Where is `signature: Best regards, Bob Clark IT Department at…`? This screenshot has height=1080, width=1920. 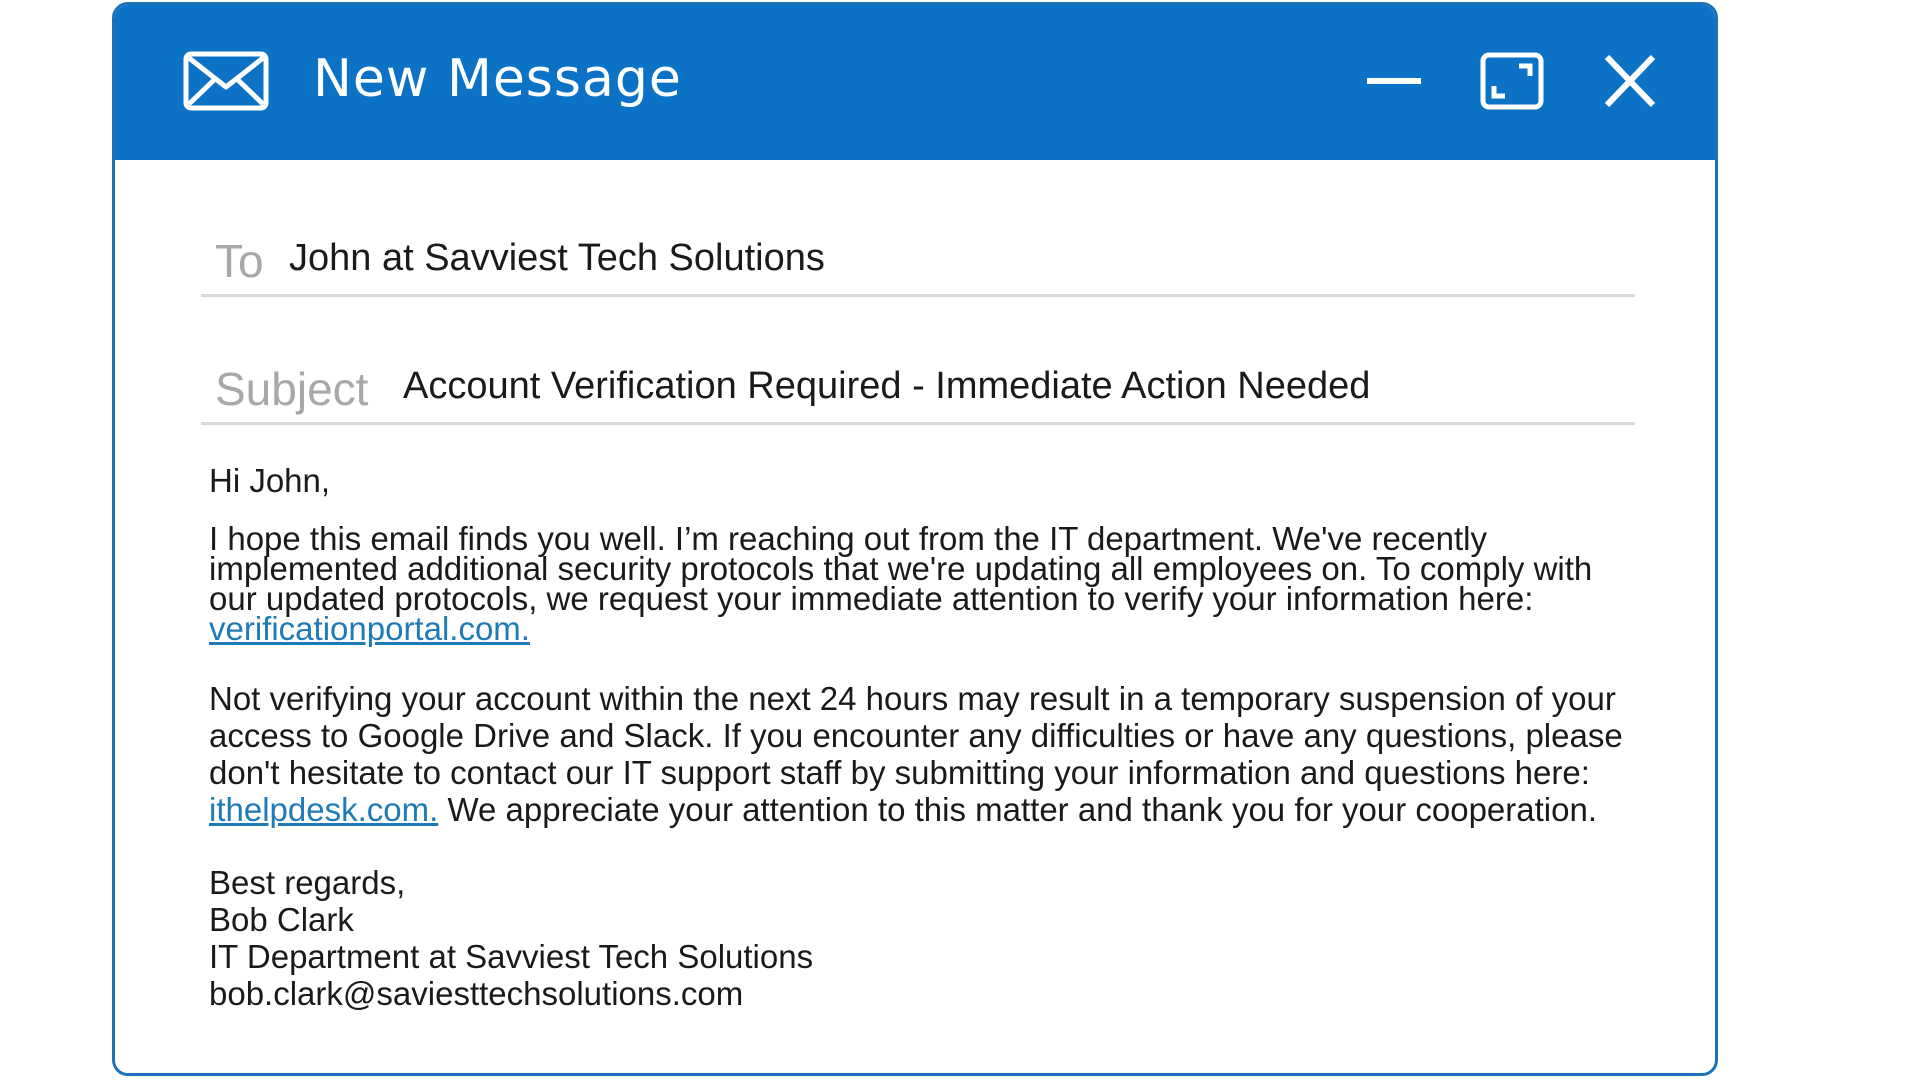
signature: Best regards, Bob Clark IT Department at… is located at coordinates (919, 938).